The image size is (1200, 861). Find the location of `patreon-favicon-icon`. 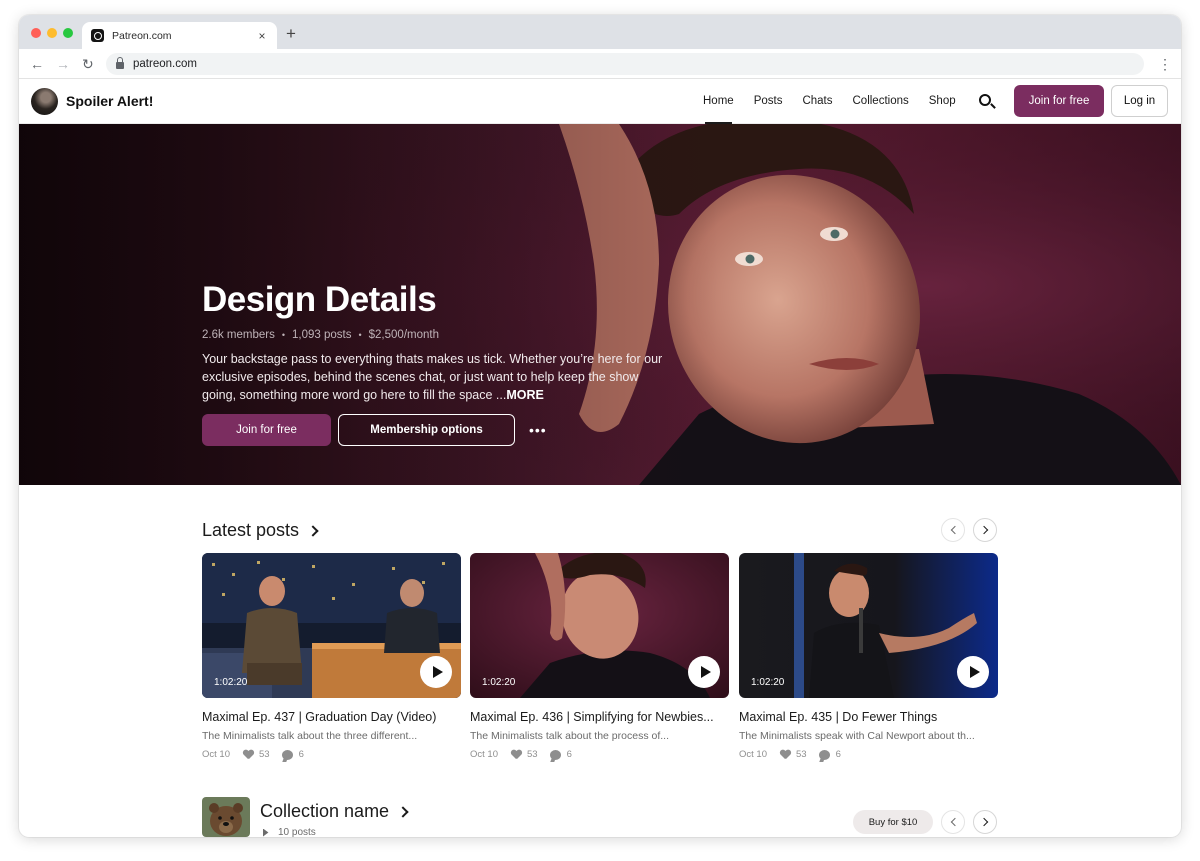

patreon-favicon-icon is located at coordinates (97, 35).